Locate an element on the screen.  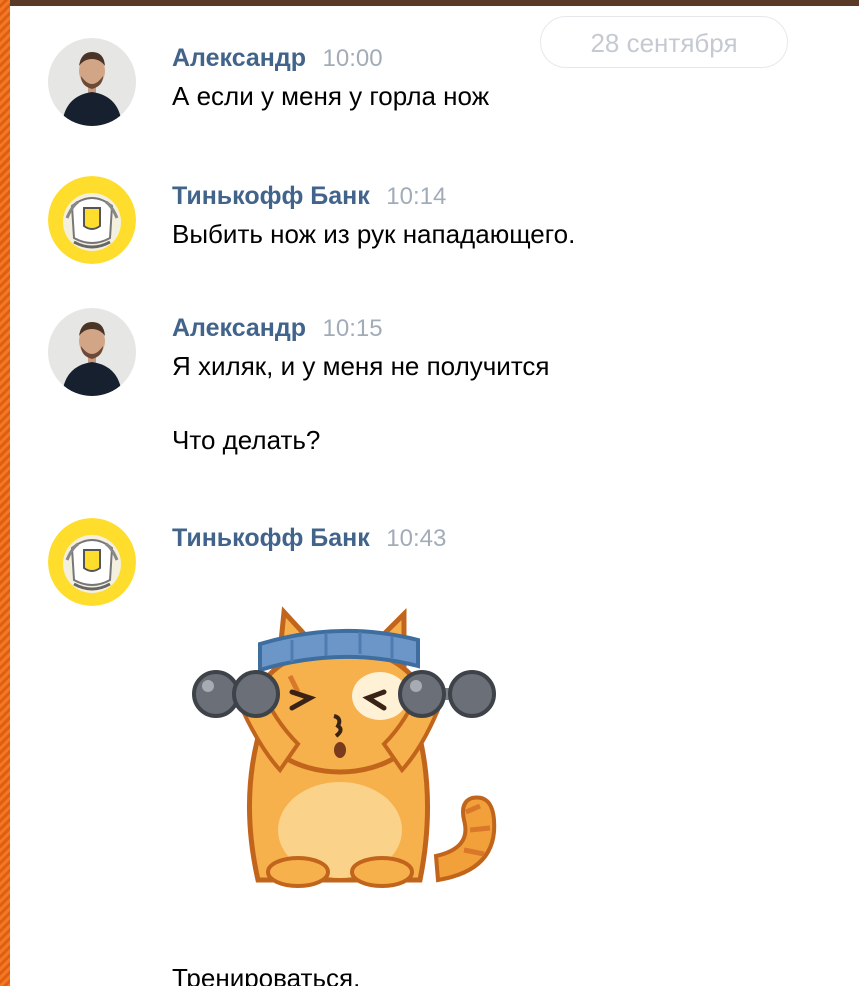
cat-with-dumbbells-sticker is located at coordinates (345, 735).